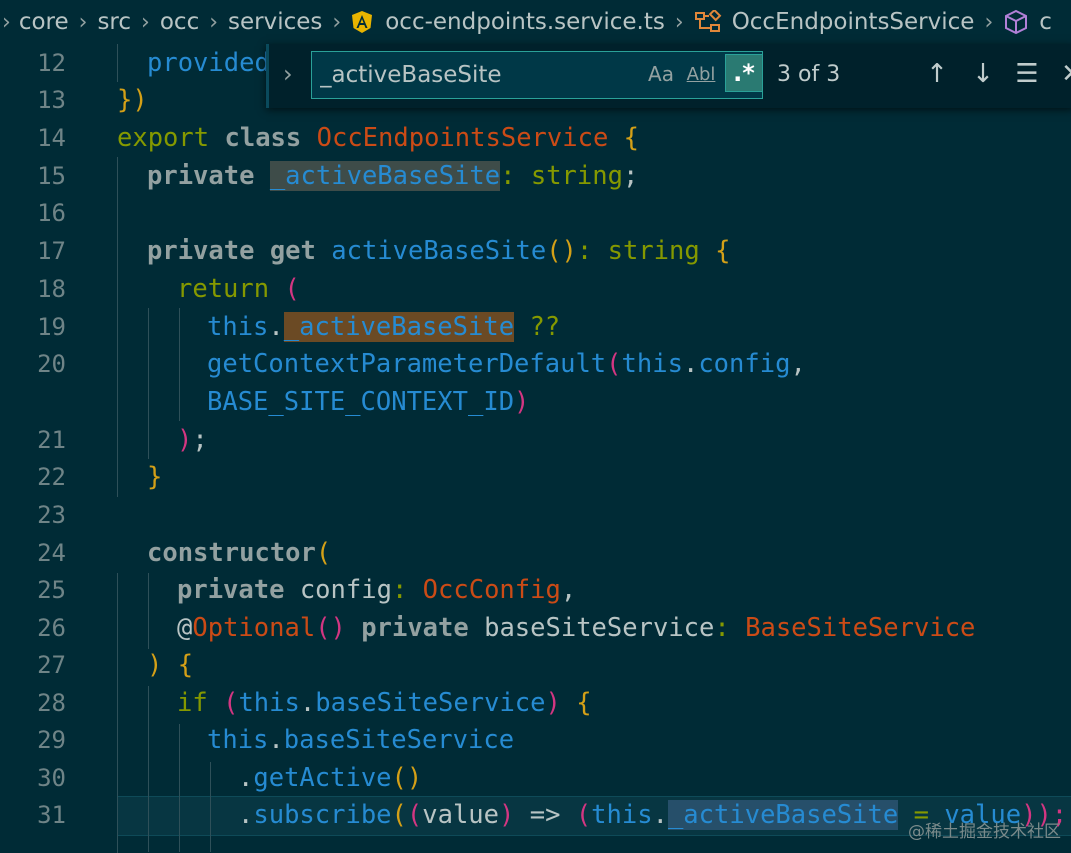 The image size is (1071, 853). I want to click on code-line-25: private config: OccConfig,, so click(377, 590).